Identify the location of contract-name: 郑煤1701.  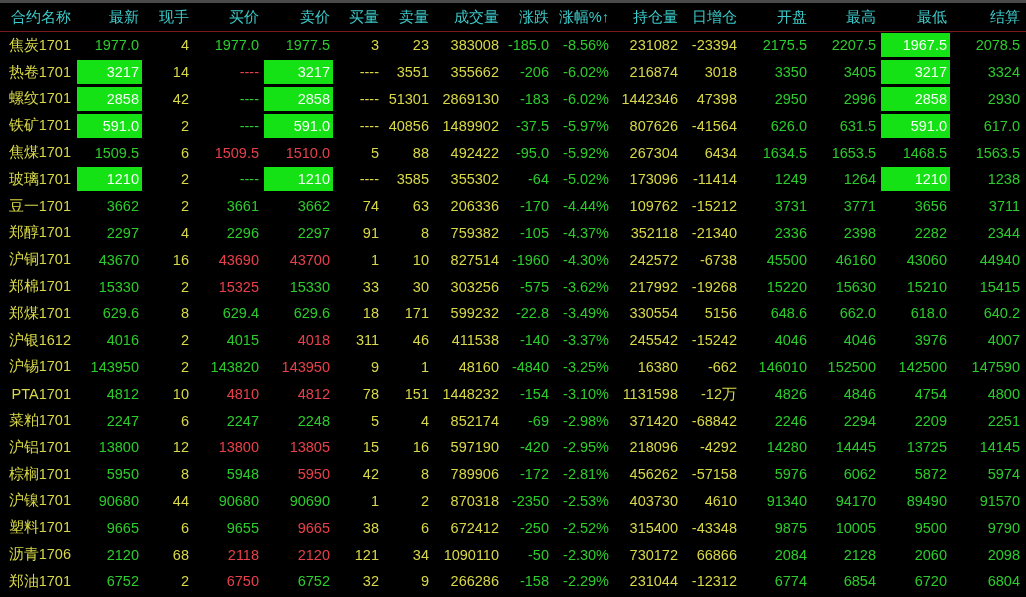
(39, 313).